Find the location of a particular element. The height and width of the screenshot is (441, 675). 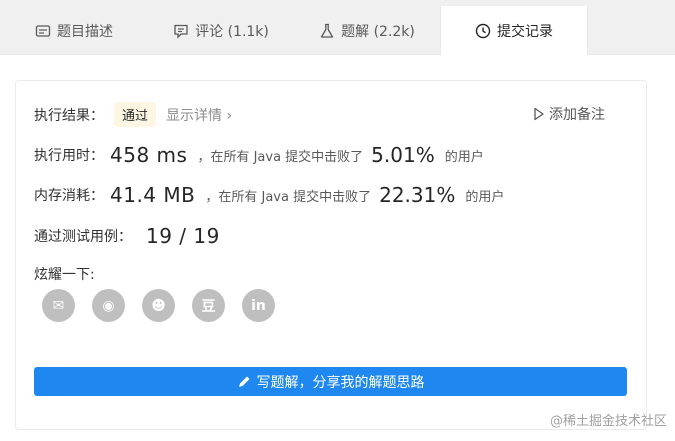

weibo-icon: ◉ is located at coordinates (108, 305).